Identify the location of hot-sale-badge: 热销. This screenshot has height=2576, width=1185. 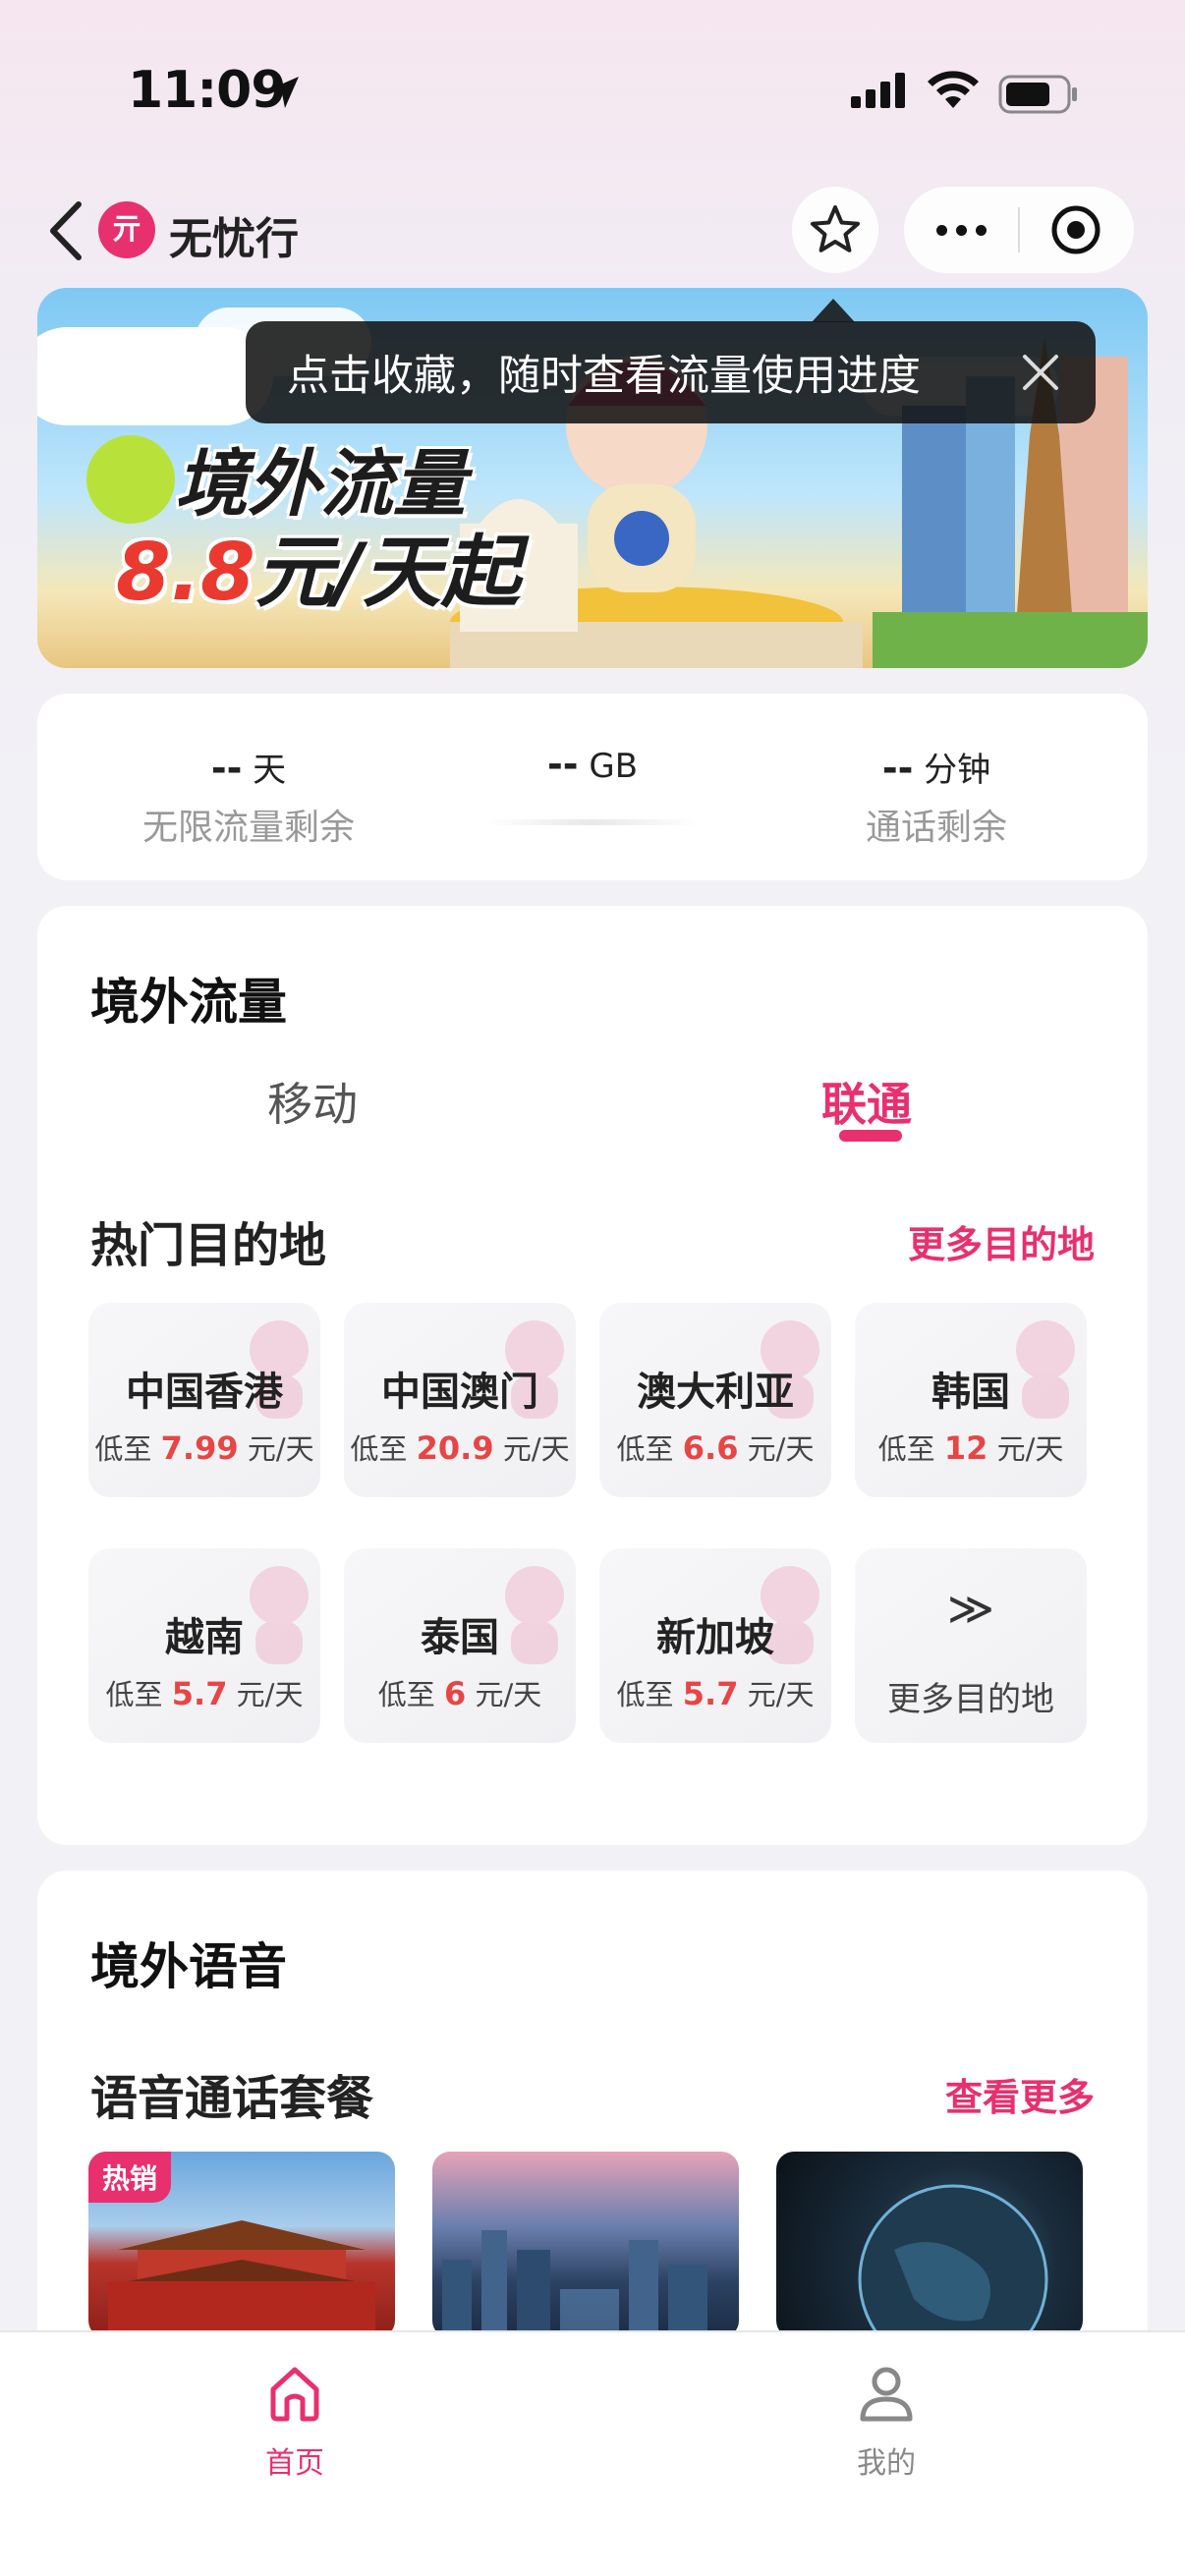
(130, 2177).